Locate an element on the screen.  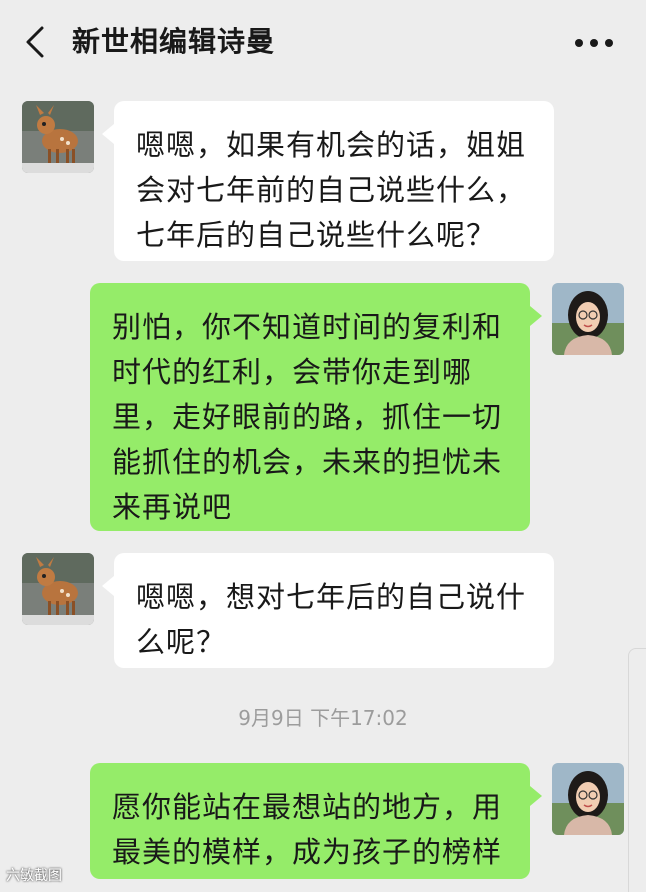
message-text: 嗯嗯，想对七年后的自己说什么呢？ is located at coordinates (331, 619).